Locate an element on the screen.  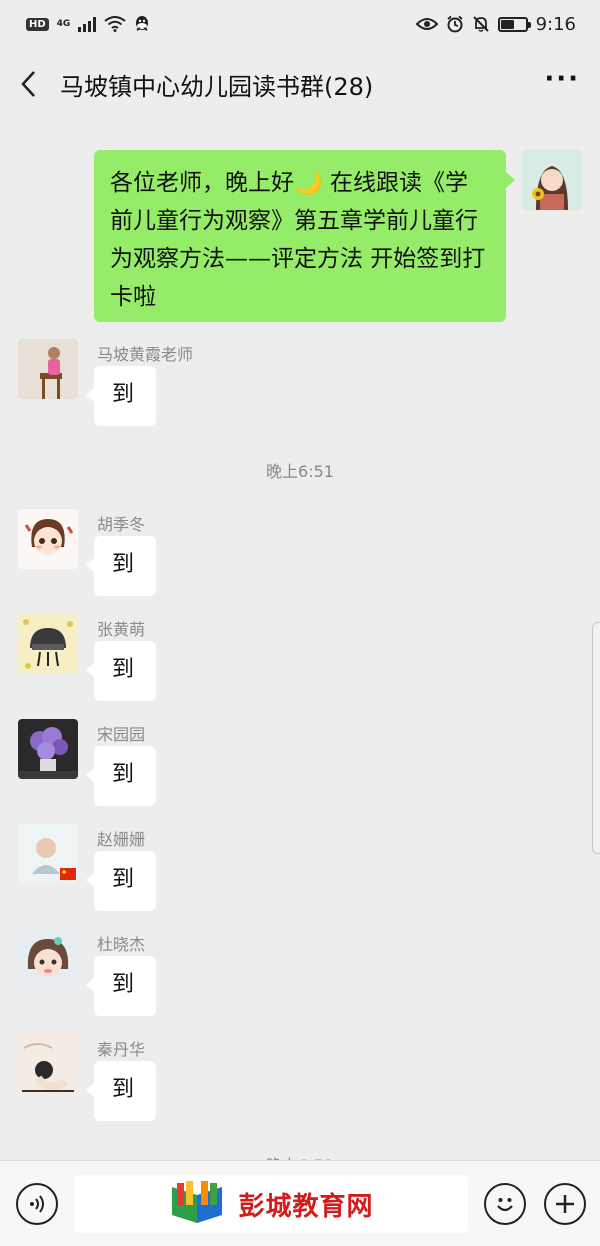
sender-name: 宋园园 is located at coordinates (121, 734).